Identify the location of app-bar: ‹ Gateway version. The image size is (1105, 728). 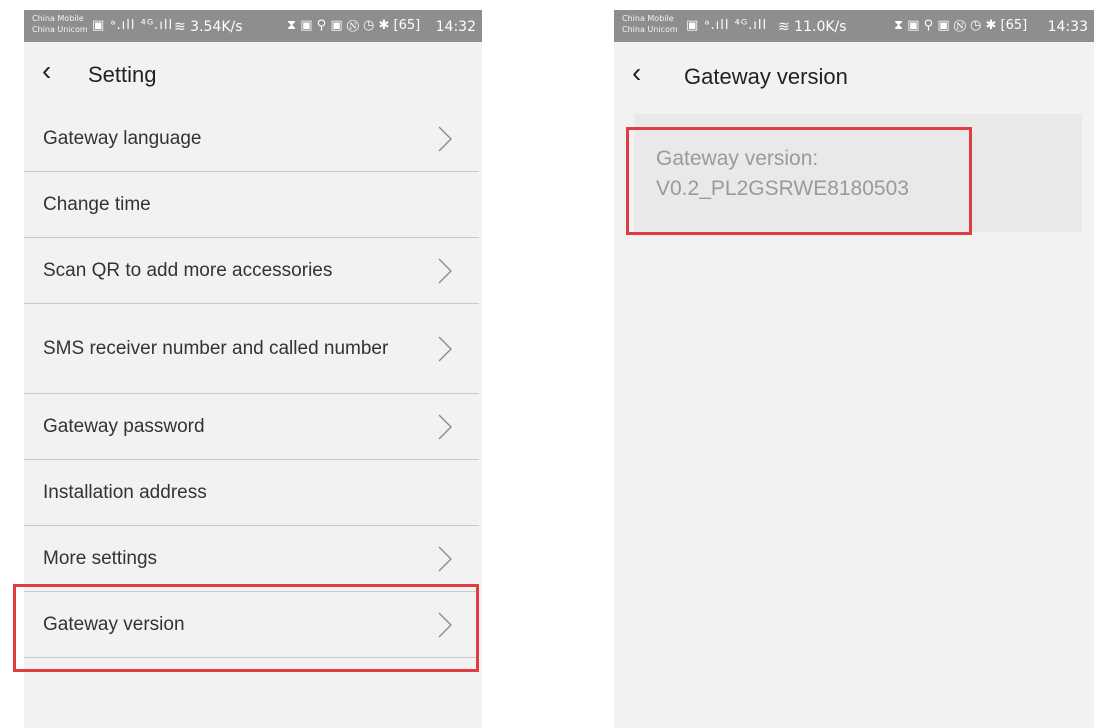
(854, 74).